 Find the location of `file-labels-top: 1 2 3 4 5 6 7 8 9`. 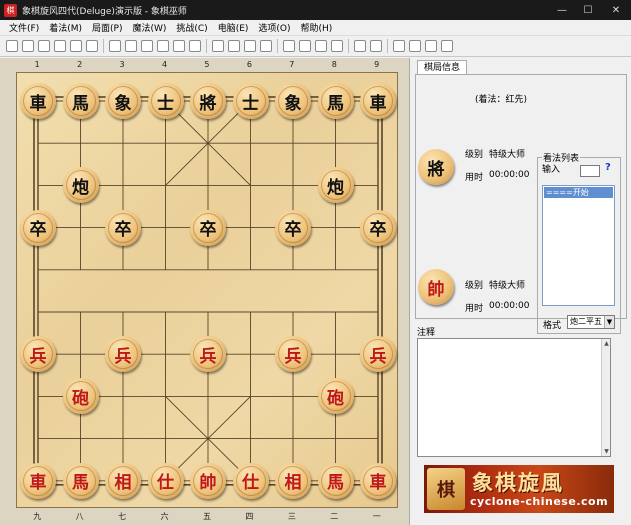

file-labels-top: 1 2 3 4 5 6 7 8 9 is located at coordinates (207, 65).